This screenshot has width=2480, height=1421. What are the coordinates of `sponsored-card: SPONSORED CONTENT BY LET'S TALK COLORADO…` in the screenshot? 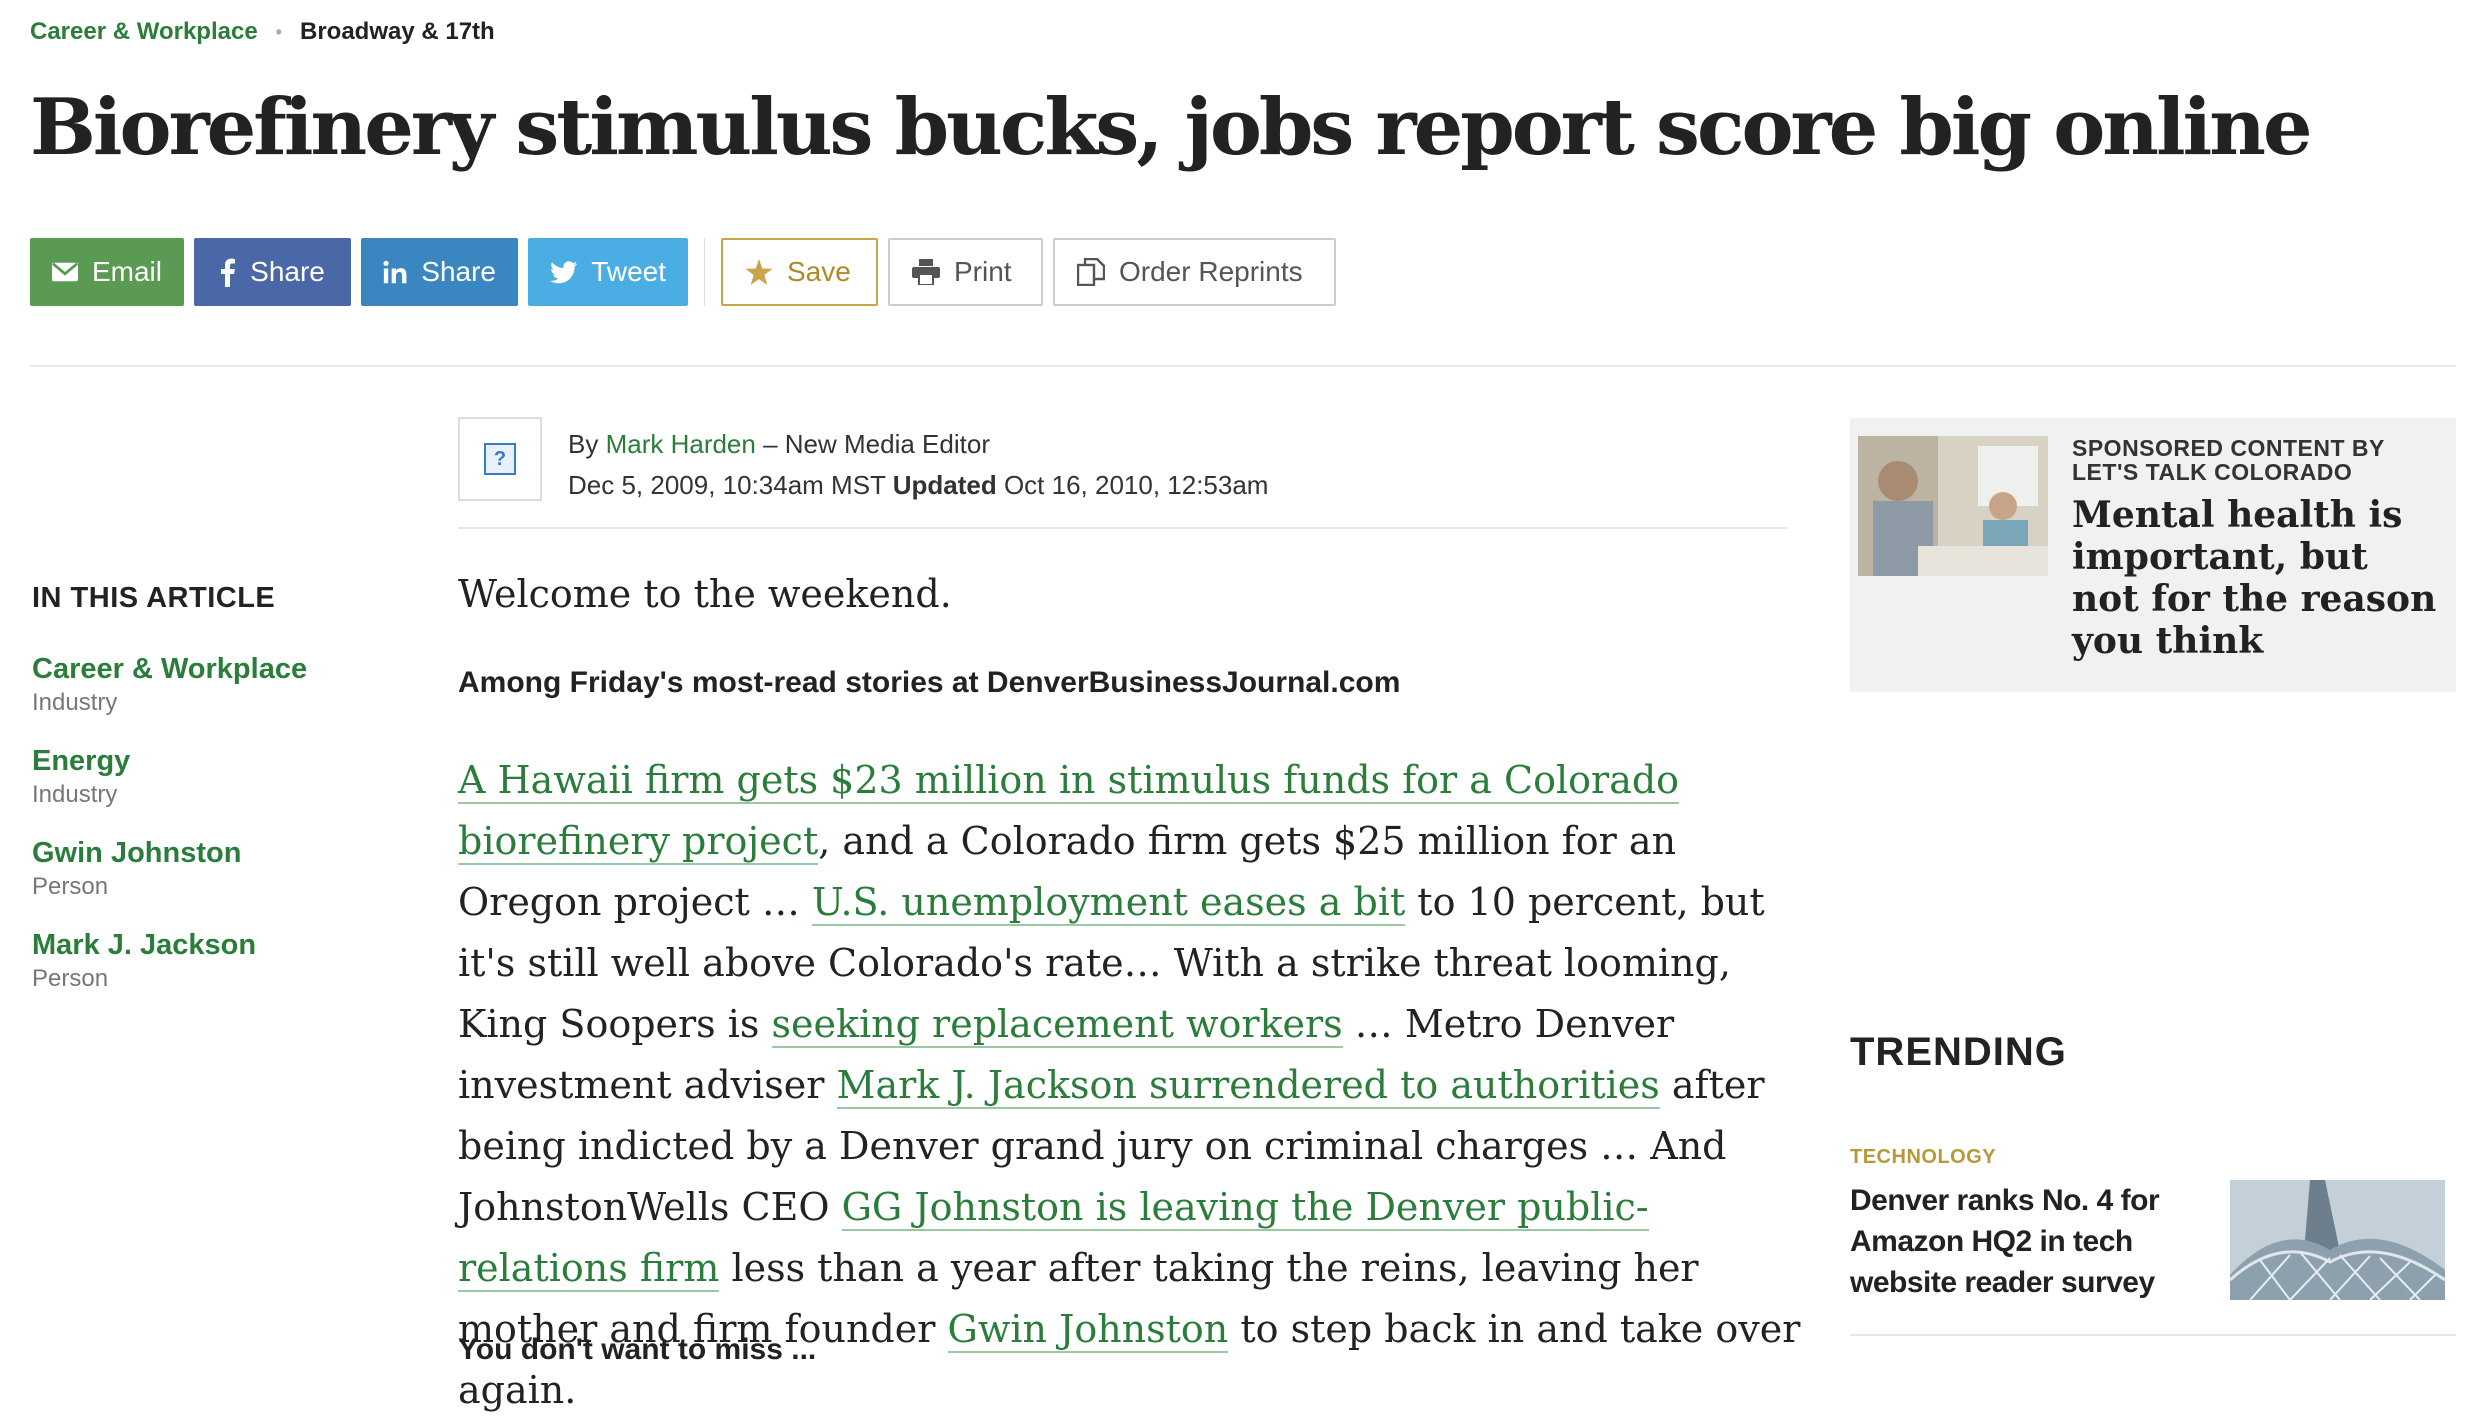 It's located at (2153, 555).